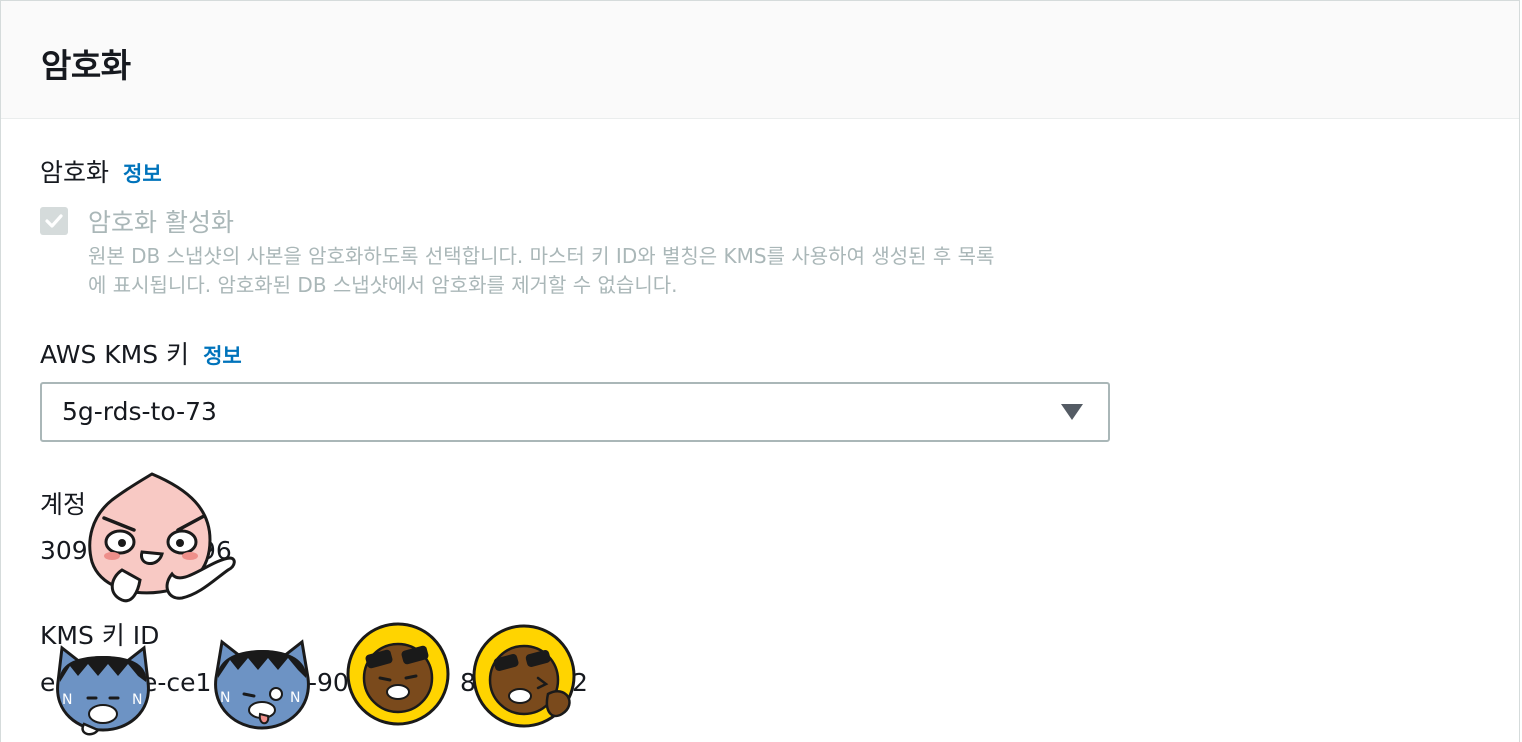 Image resolution: width=1522 pixels, height=742 pixels. What do you see at coordinates (75, 172) in the screenshot?
I see `encryption-label: 암호화` at bounding box center [75, 172].